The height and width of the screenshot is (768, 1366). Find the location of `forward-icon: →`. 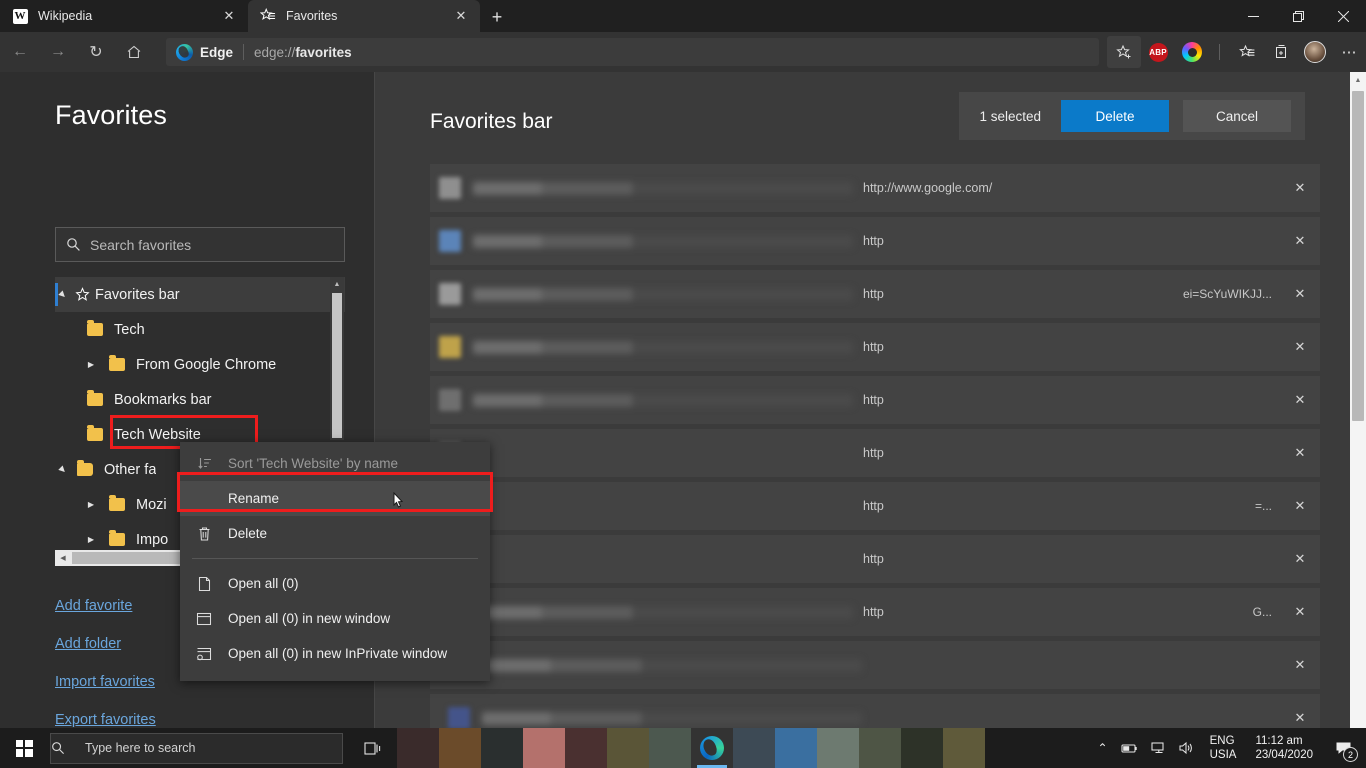

forward-icon: → is located at coordinates (58, 52).